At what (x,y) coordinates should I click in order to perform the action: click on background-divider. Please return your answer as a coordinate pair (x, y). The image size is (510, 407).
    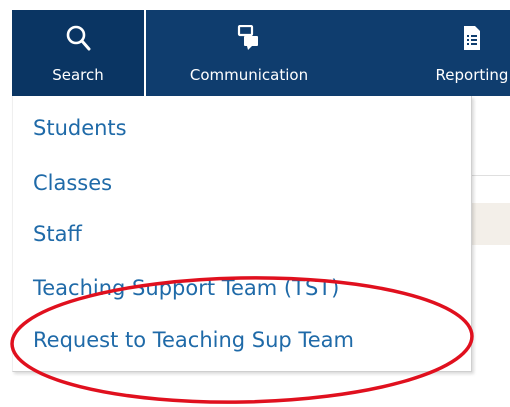
    Looking at the image, I should click on (491, 175).